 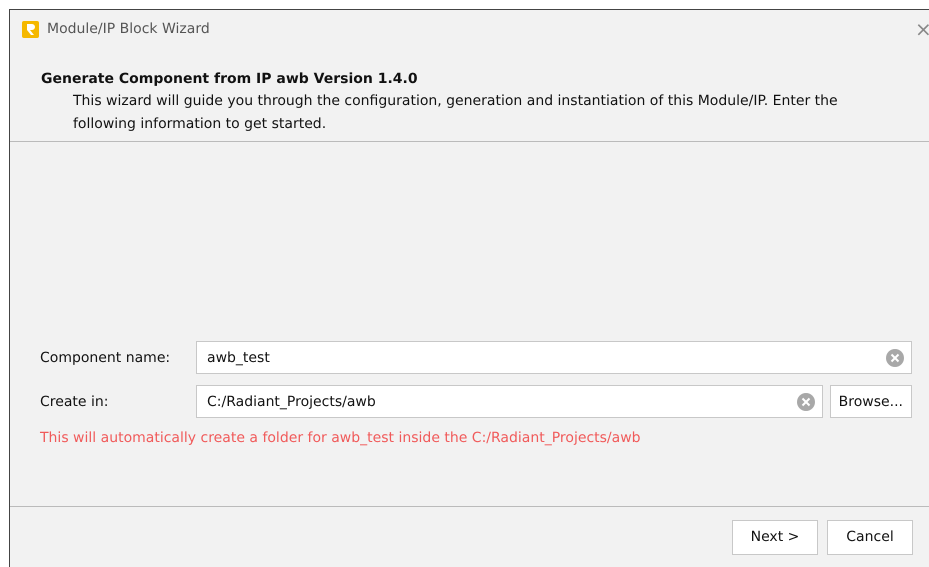 I want to click on window-title: Module/IP Block Wizard, so click(x=129, y=29).